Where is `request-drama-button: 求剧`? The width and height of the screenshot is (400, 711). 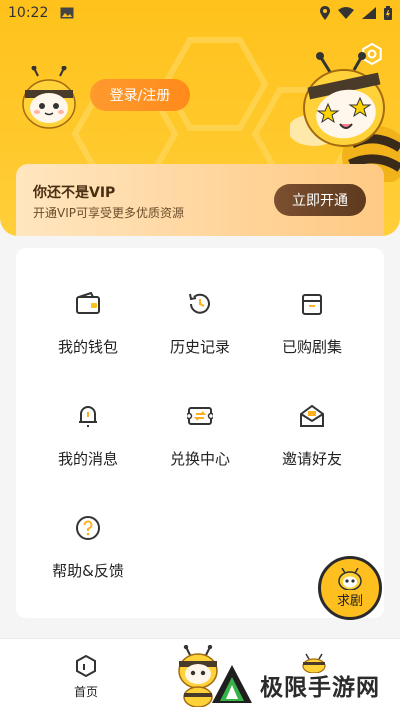
request-drama-button: 求剧 is located at coordinates (350, 588).